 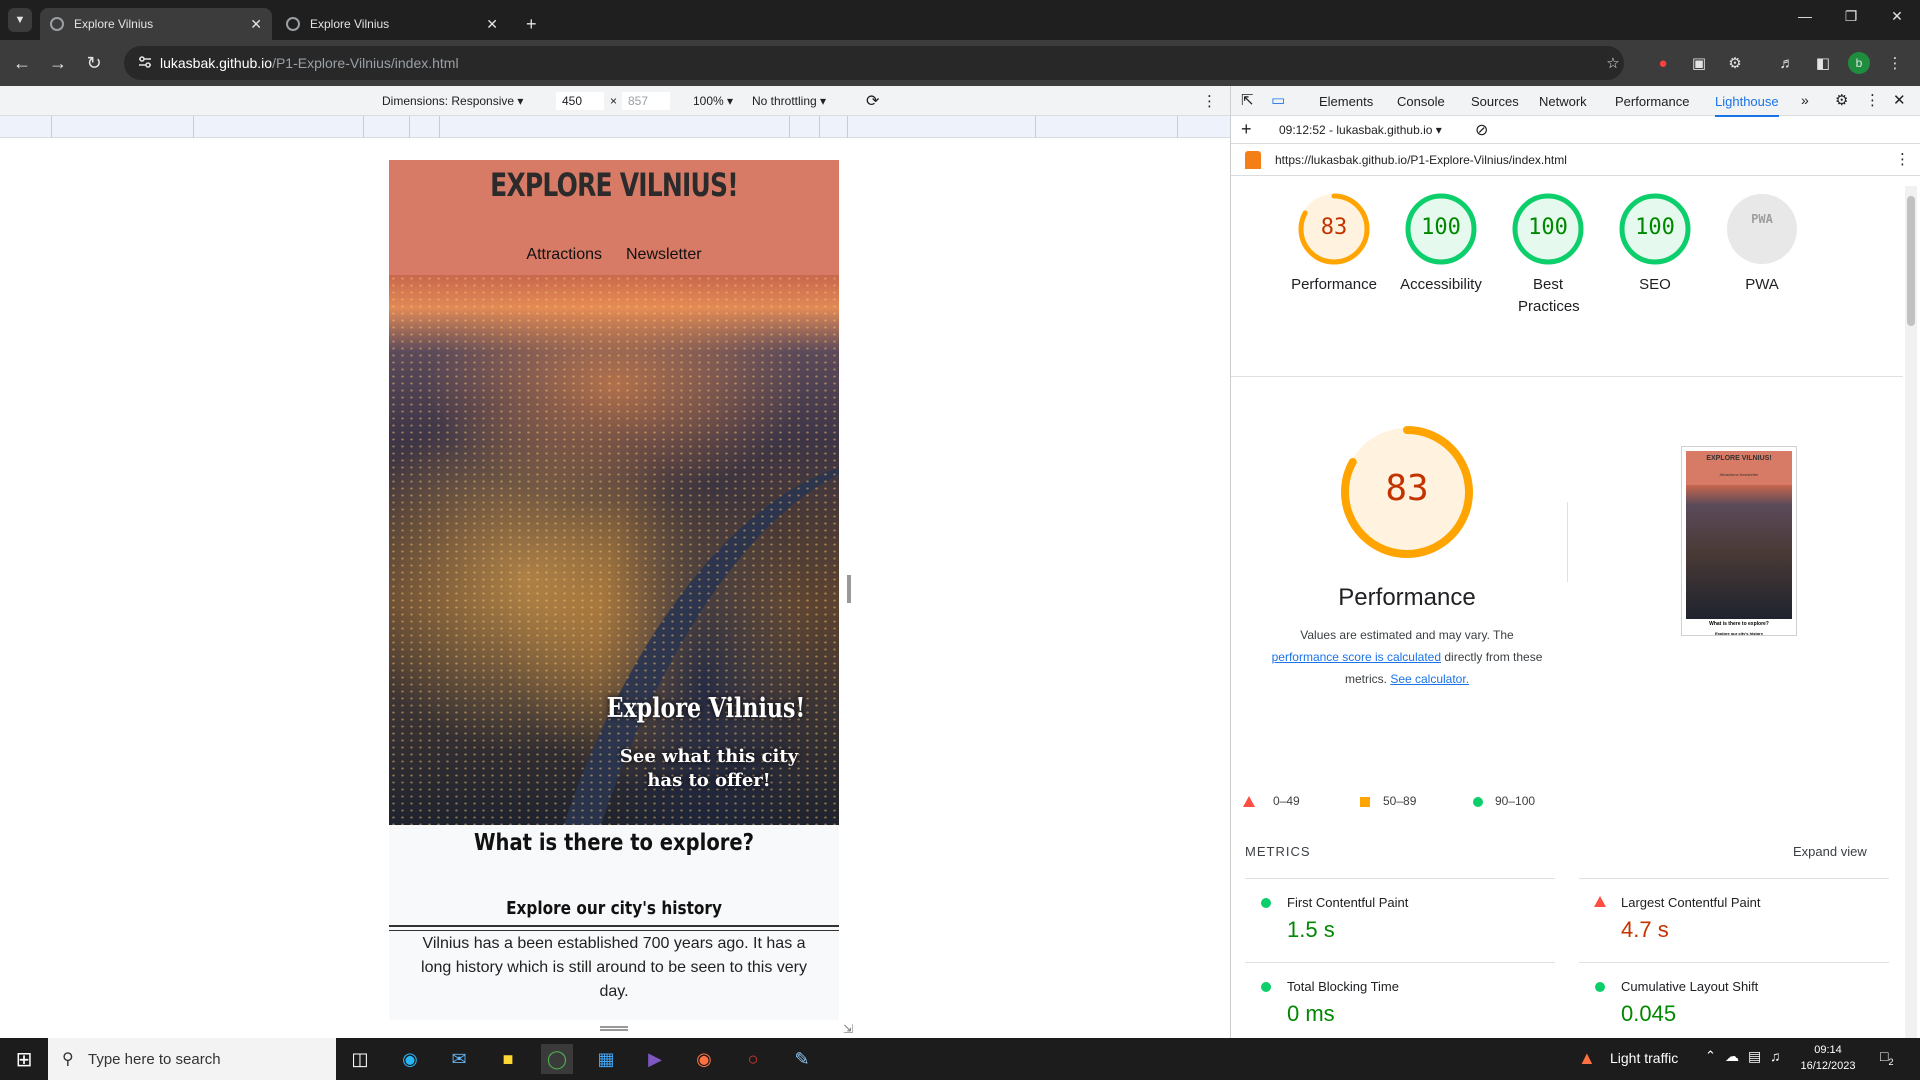 I want to click on media-query-ruler, so click(x=615, y=127).